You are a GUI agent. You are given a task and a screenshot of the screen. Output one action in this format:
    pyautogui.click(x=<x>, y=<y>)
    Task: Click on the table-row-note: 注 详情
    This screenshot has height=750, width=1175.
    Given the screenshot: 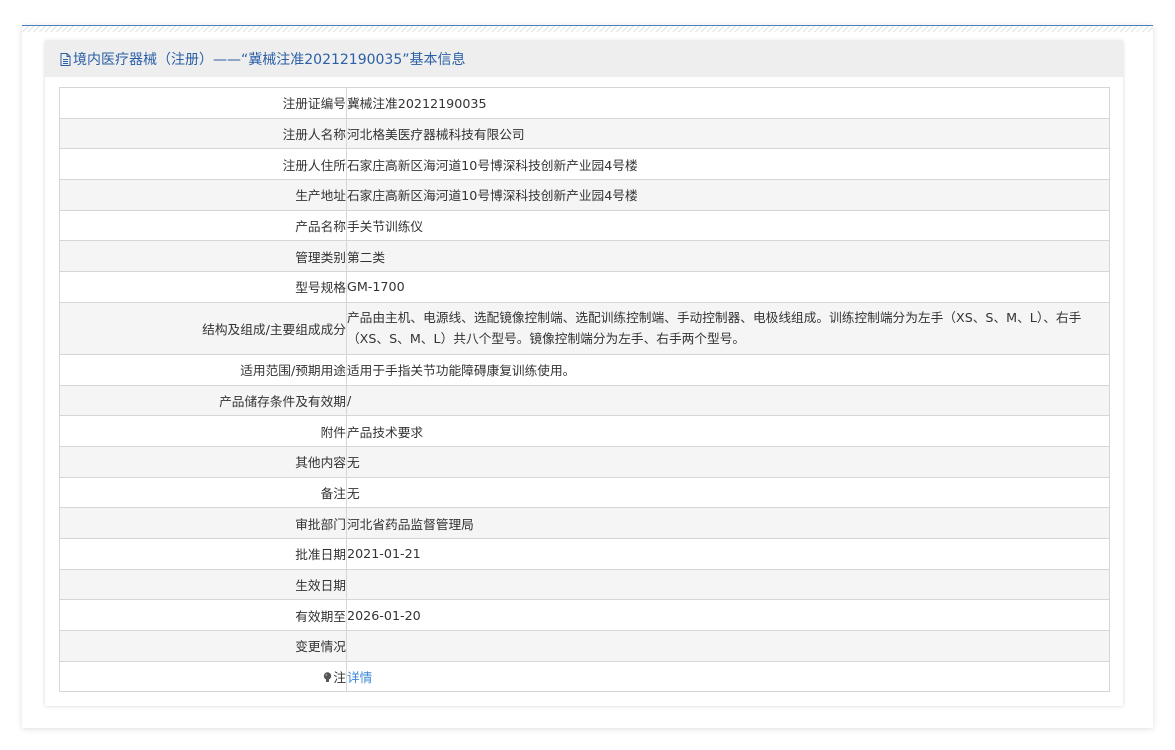 What is the action you would take?
    pyautogui.click(x=584, y=676)
    